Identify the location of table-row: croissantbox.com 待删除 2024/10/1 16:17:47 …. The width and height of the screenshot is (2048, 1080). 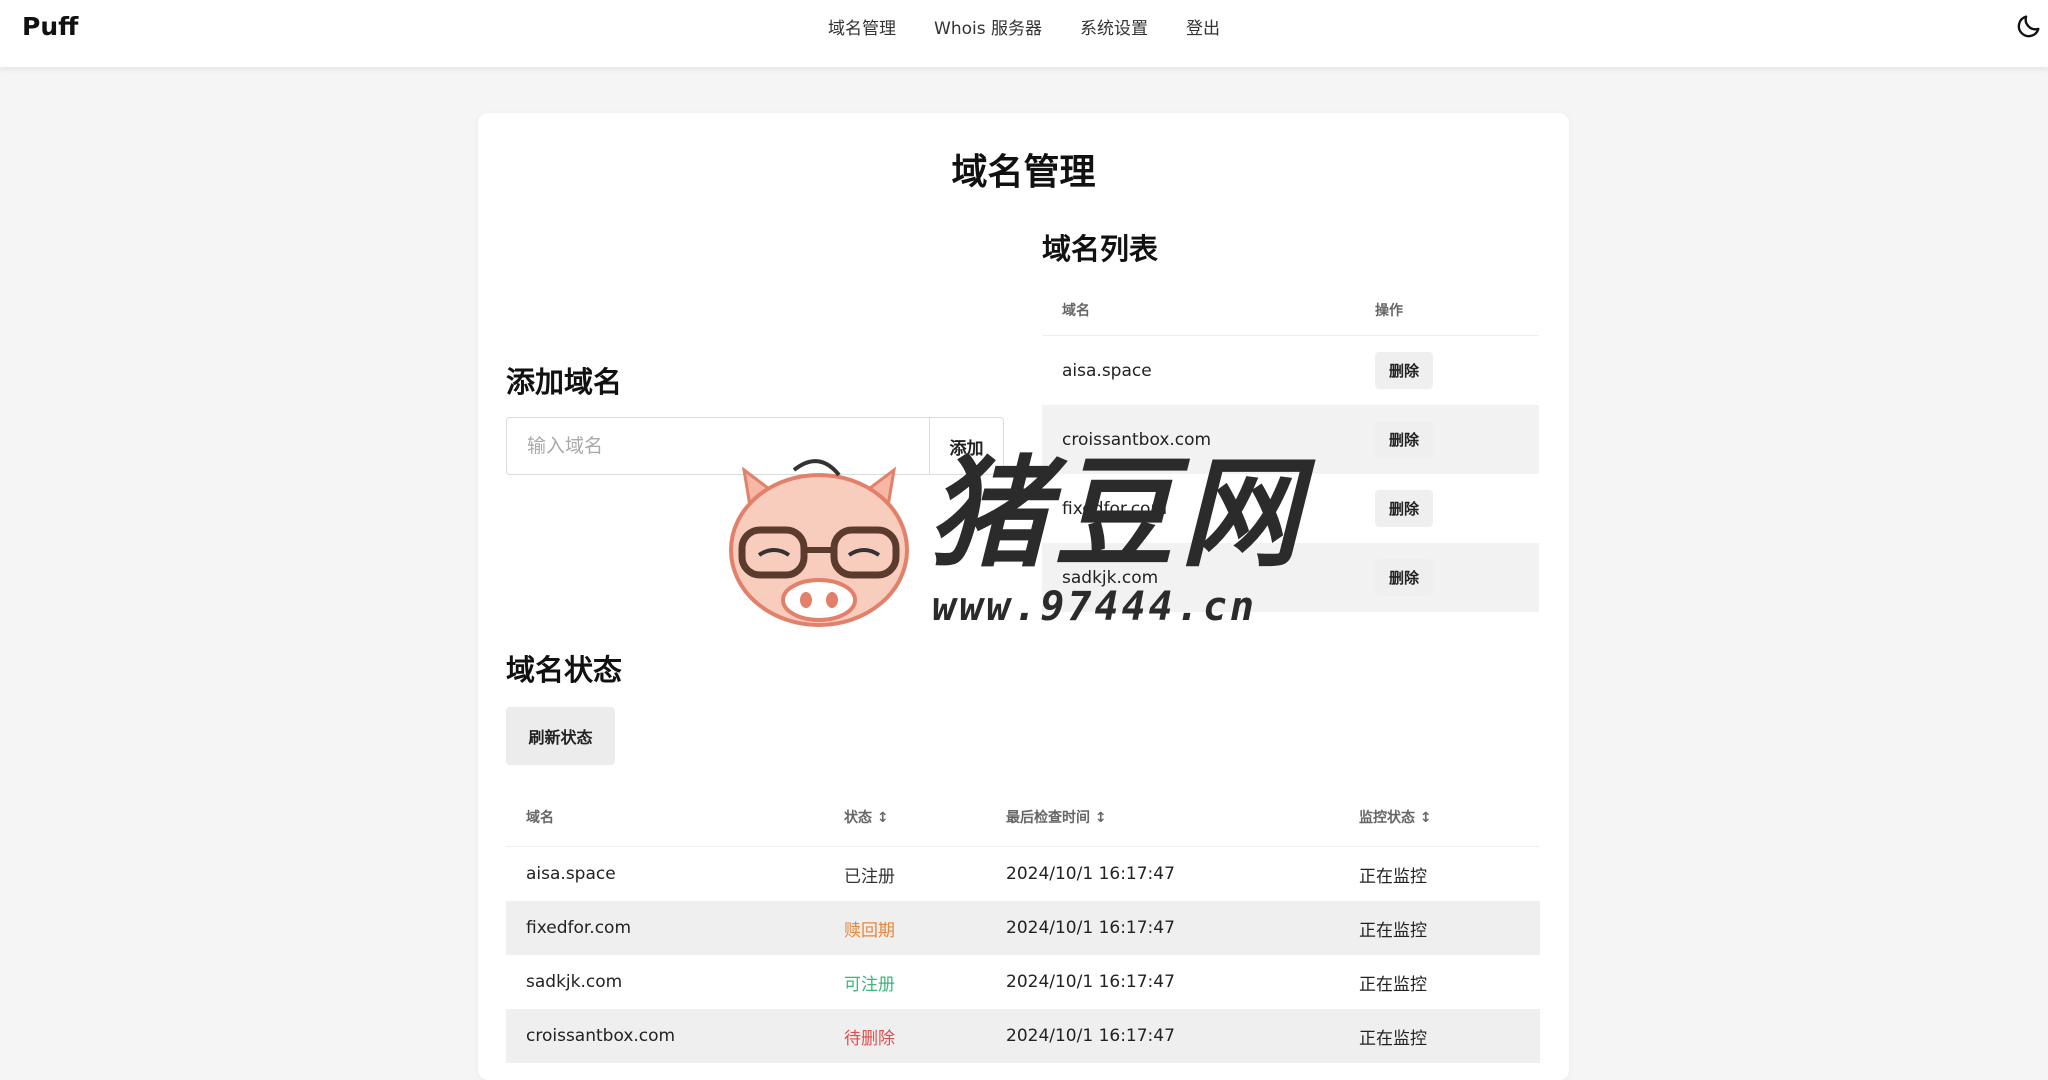
(1023, 1036).